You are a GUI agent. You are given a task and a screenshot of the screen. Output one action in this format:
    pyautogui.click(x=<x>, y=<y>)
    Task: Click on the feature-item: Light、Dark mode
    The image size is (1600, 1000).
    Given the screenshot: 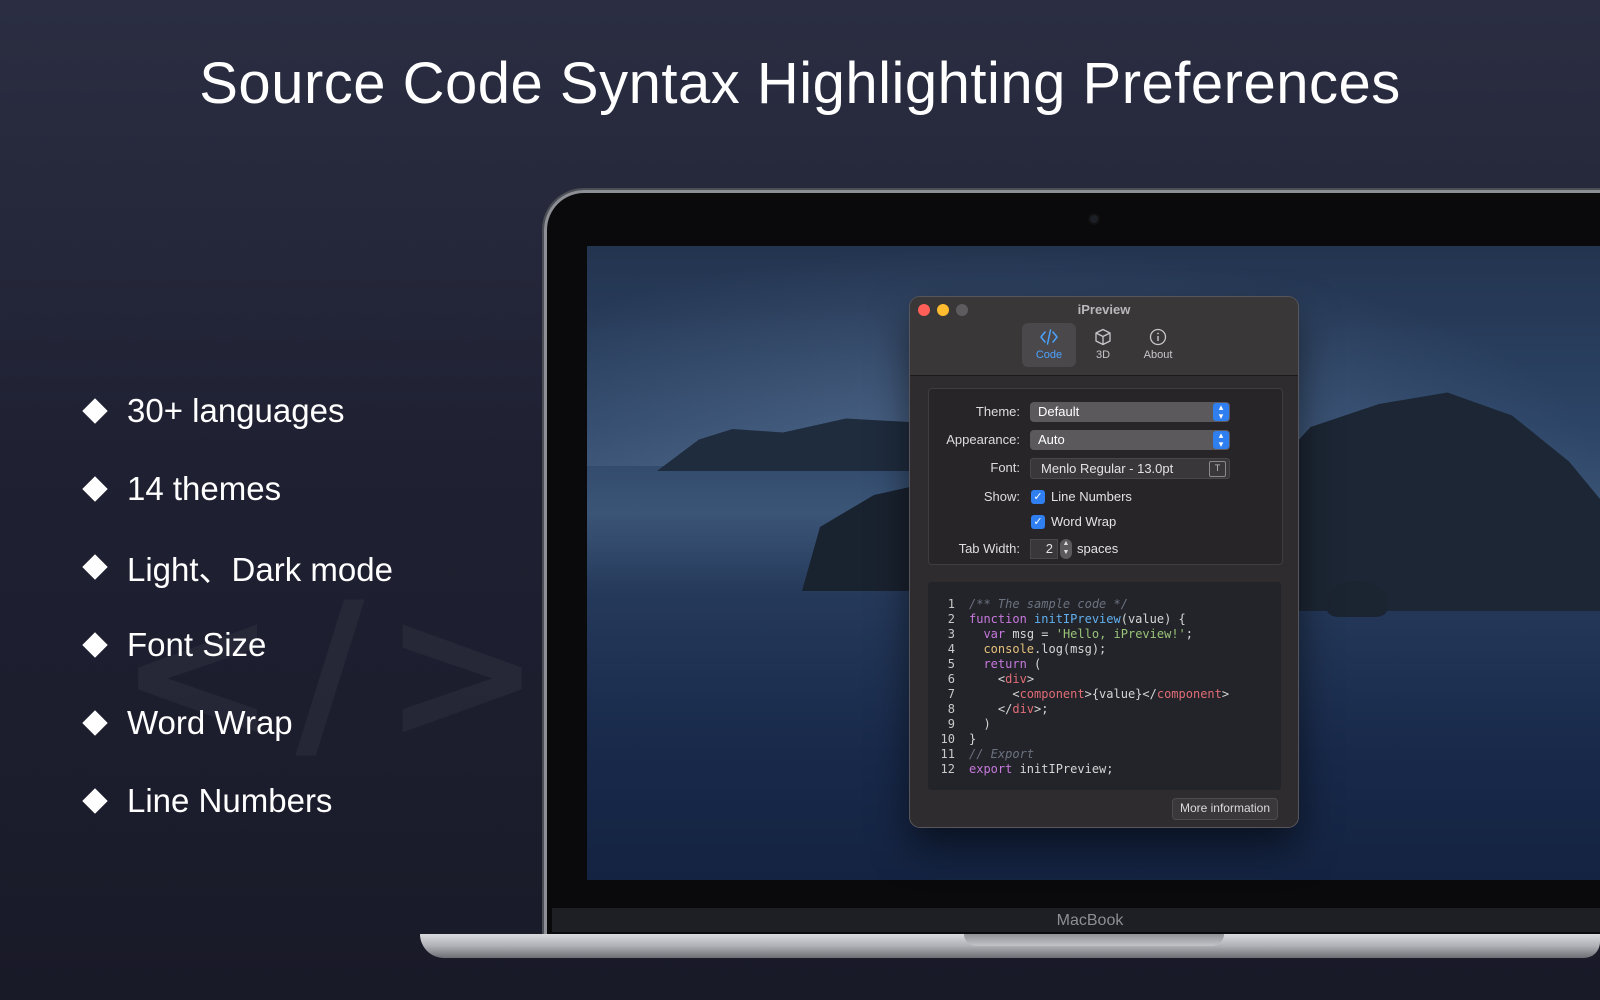 What is the action you would take?
    pyautogui.click(x=236, y=567)
    